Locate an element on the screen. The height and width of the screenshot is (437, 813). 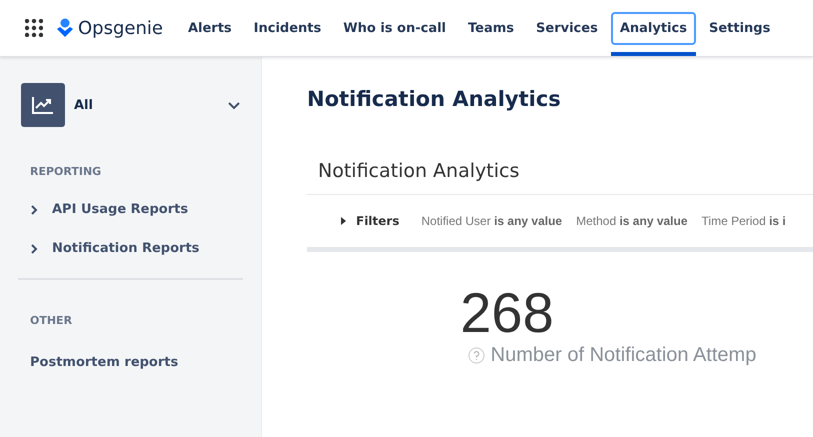
scope-selector: All is located at coordinates (131, 105).